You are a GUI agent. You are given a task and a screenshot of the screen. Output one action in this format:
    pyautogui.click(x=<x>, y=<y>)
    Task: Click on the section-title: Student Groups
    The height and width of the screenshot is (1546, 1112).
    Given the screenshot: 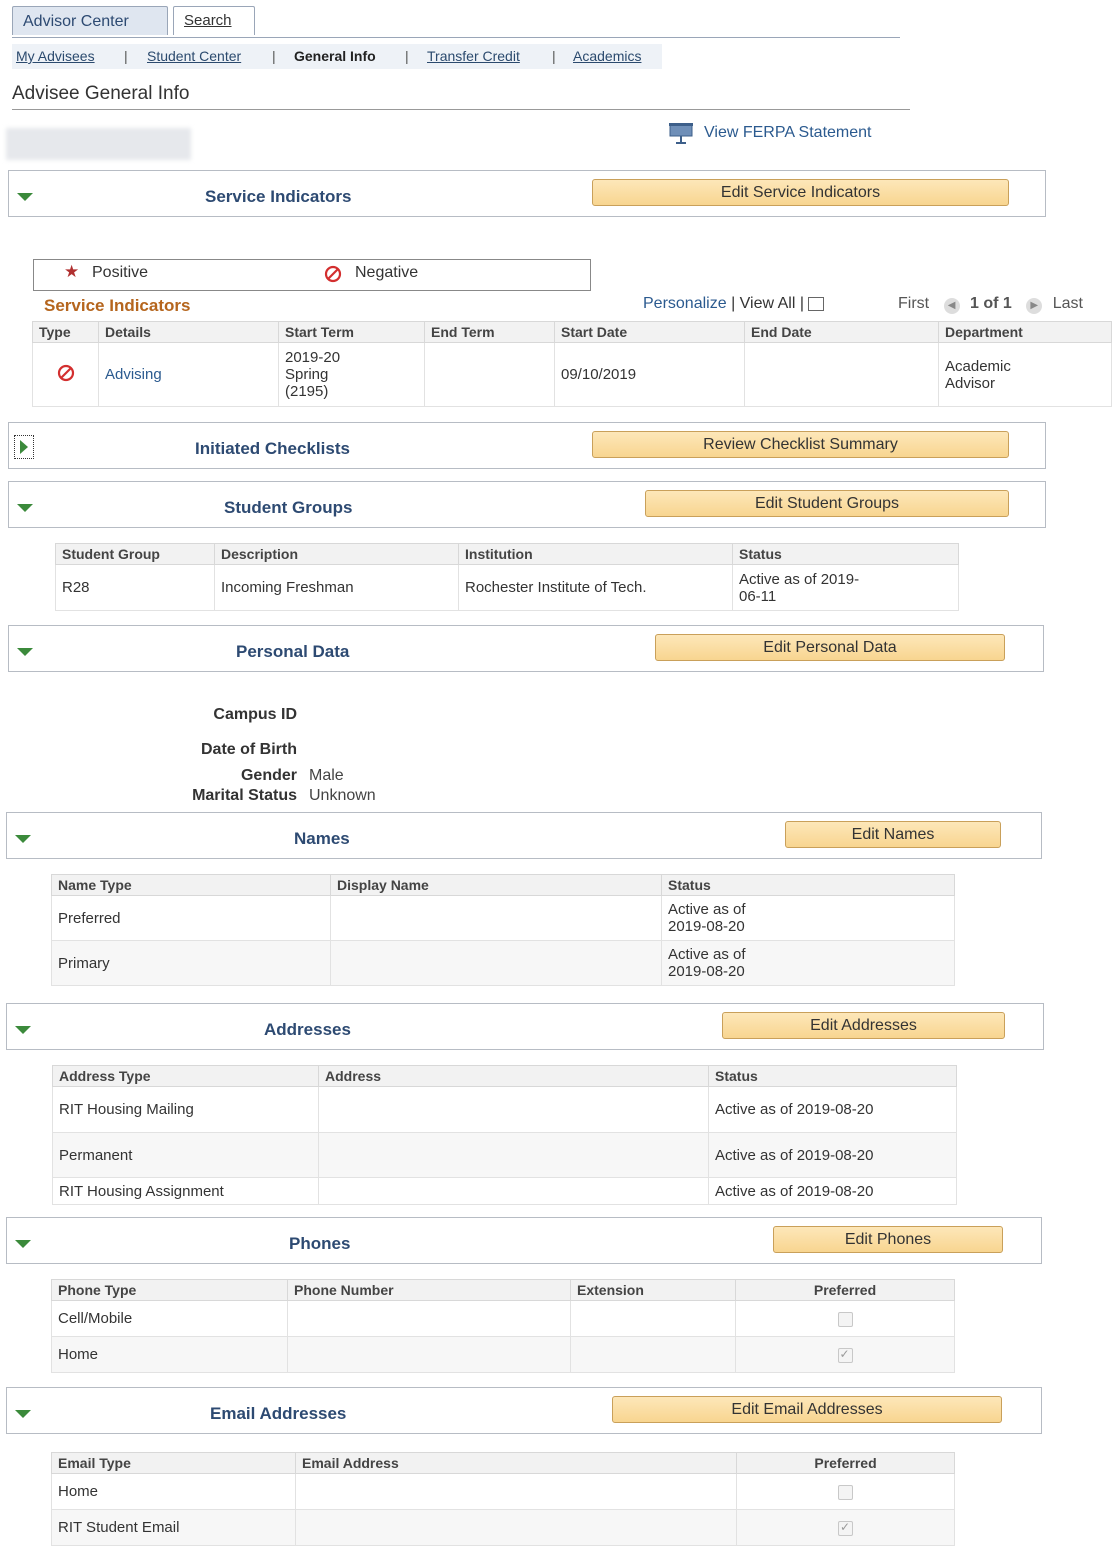 What is the action you would take?
    pyautogui.click(x=288, y=507)
    